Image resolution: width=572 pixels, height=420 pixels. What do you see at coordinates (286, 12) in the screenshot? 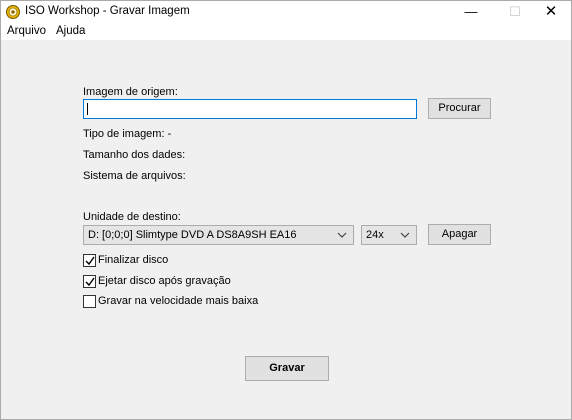
I see `title-bar: ISO Workshop - Gravar Imagem — ☐ ✕` at bounding box center [286, 12].